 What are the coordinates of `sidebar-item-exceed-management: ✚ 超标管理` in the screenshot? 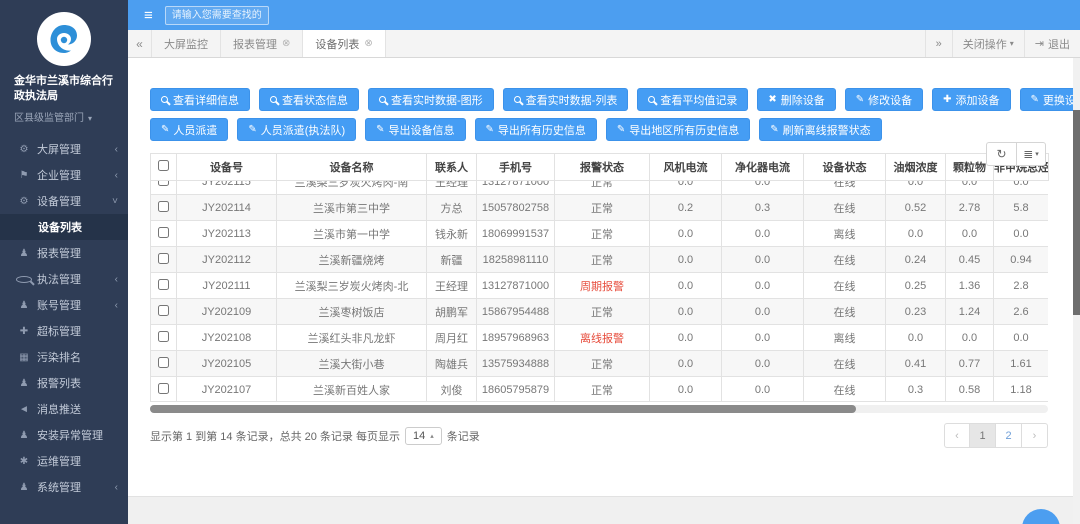 It's located at (64, 331).